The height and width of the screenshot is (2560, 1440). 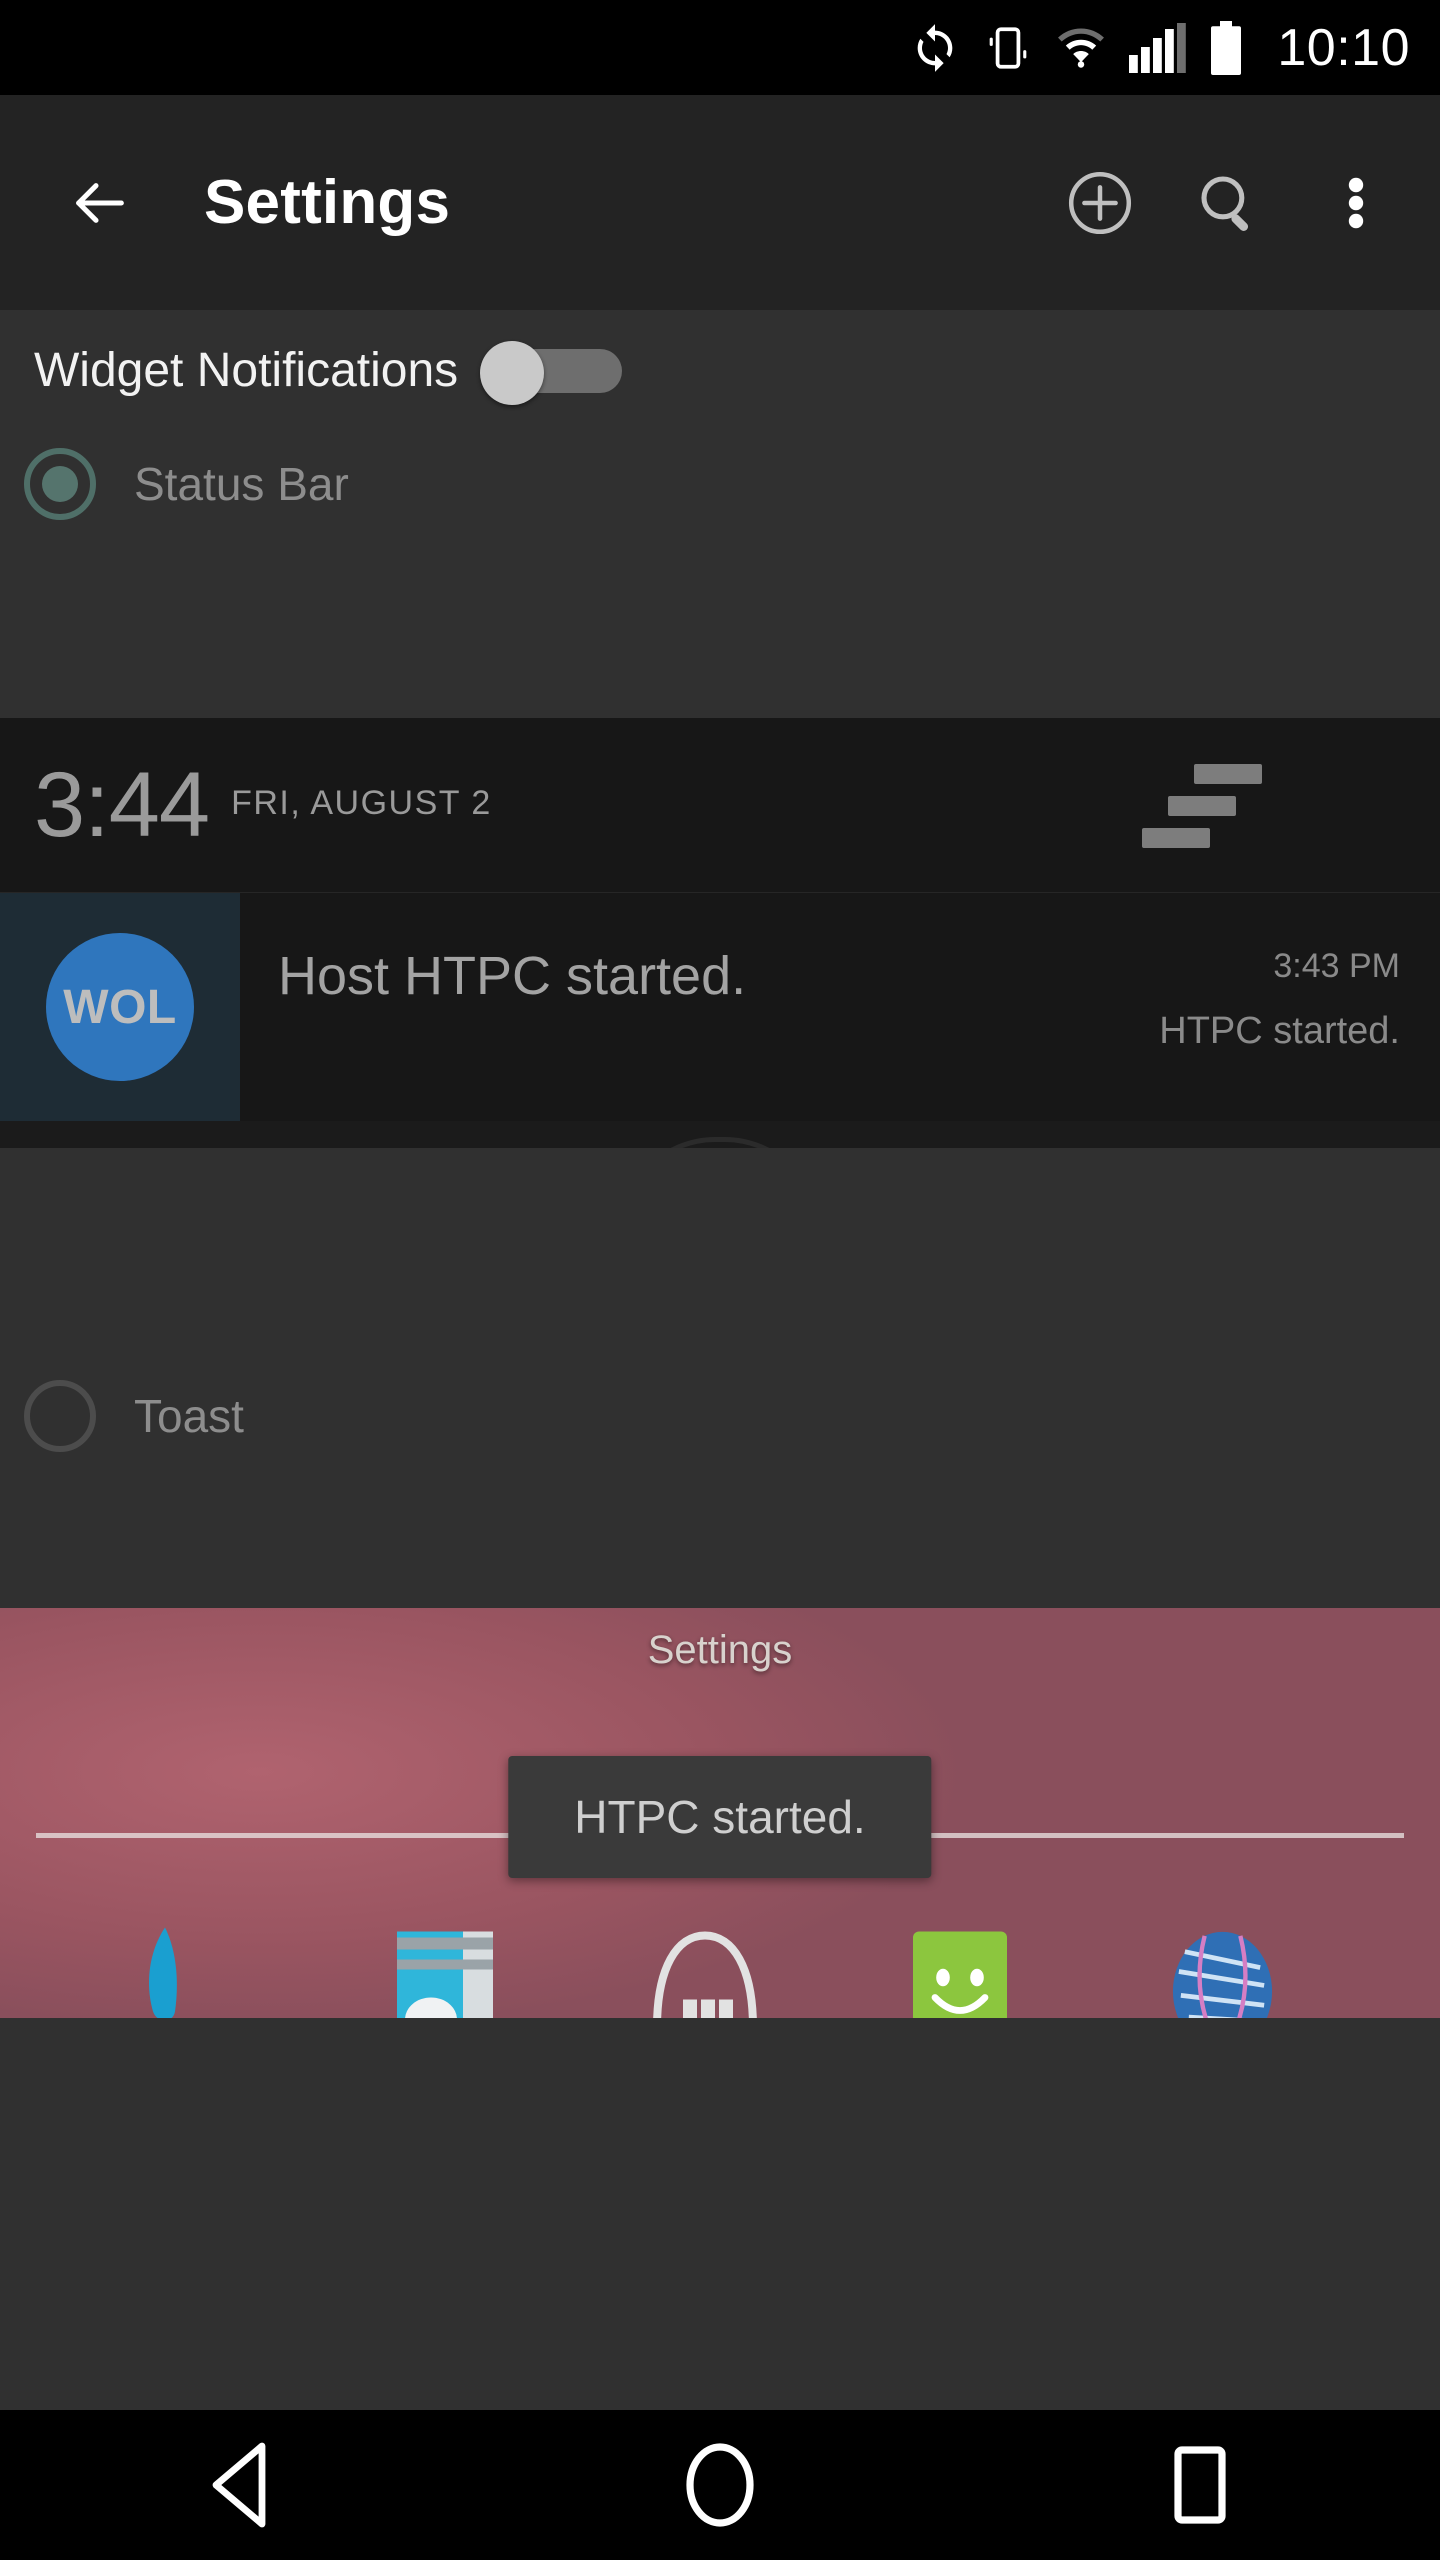 I want to click on notification-app-icon: WOL, so click(x=120, y=1007).